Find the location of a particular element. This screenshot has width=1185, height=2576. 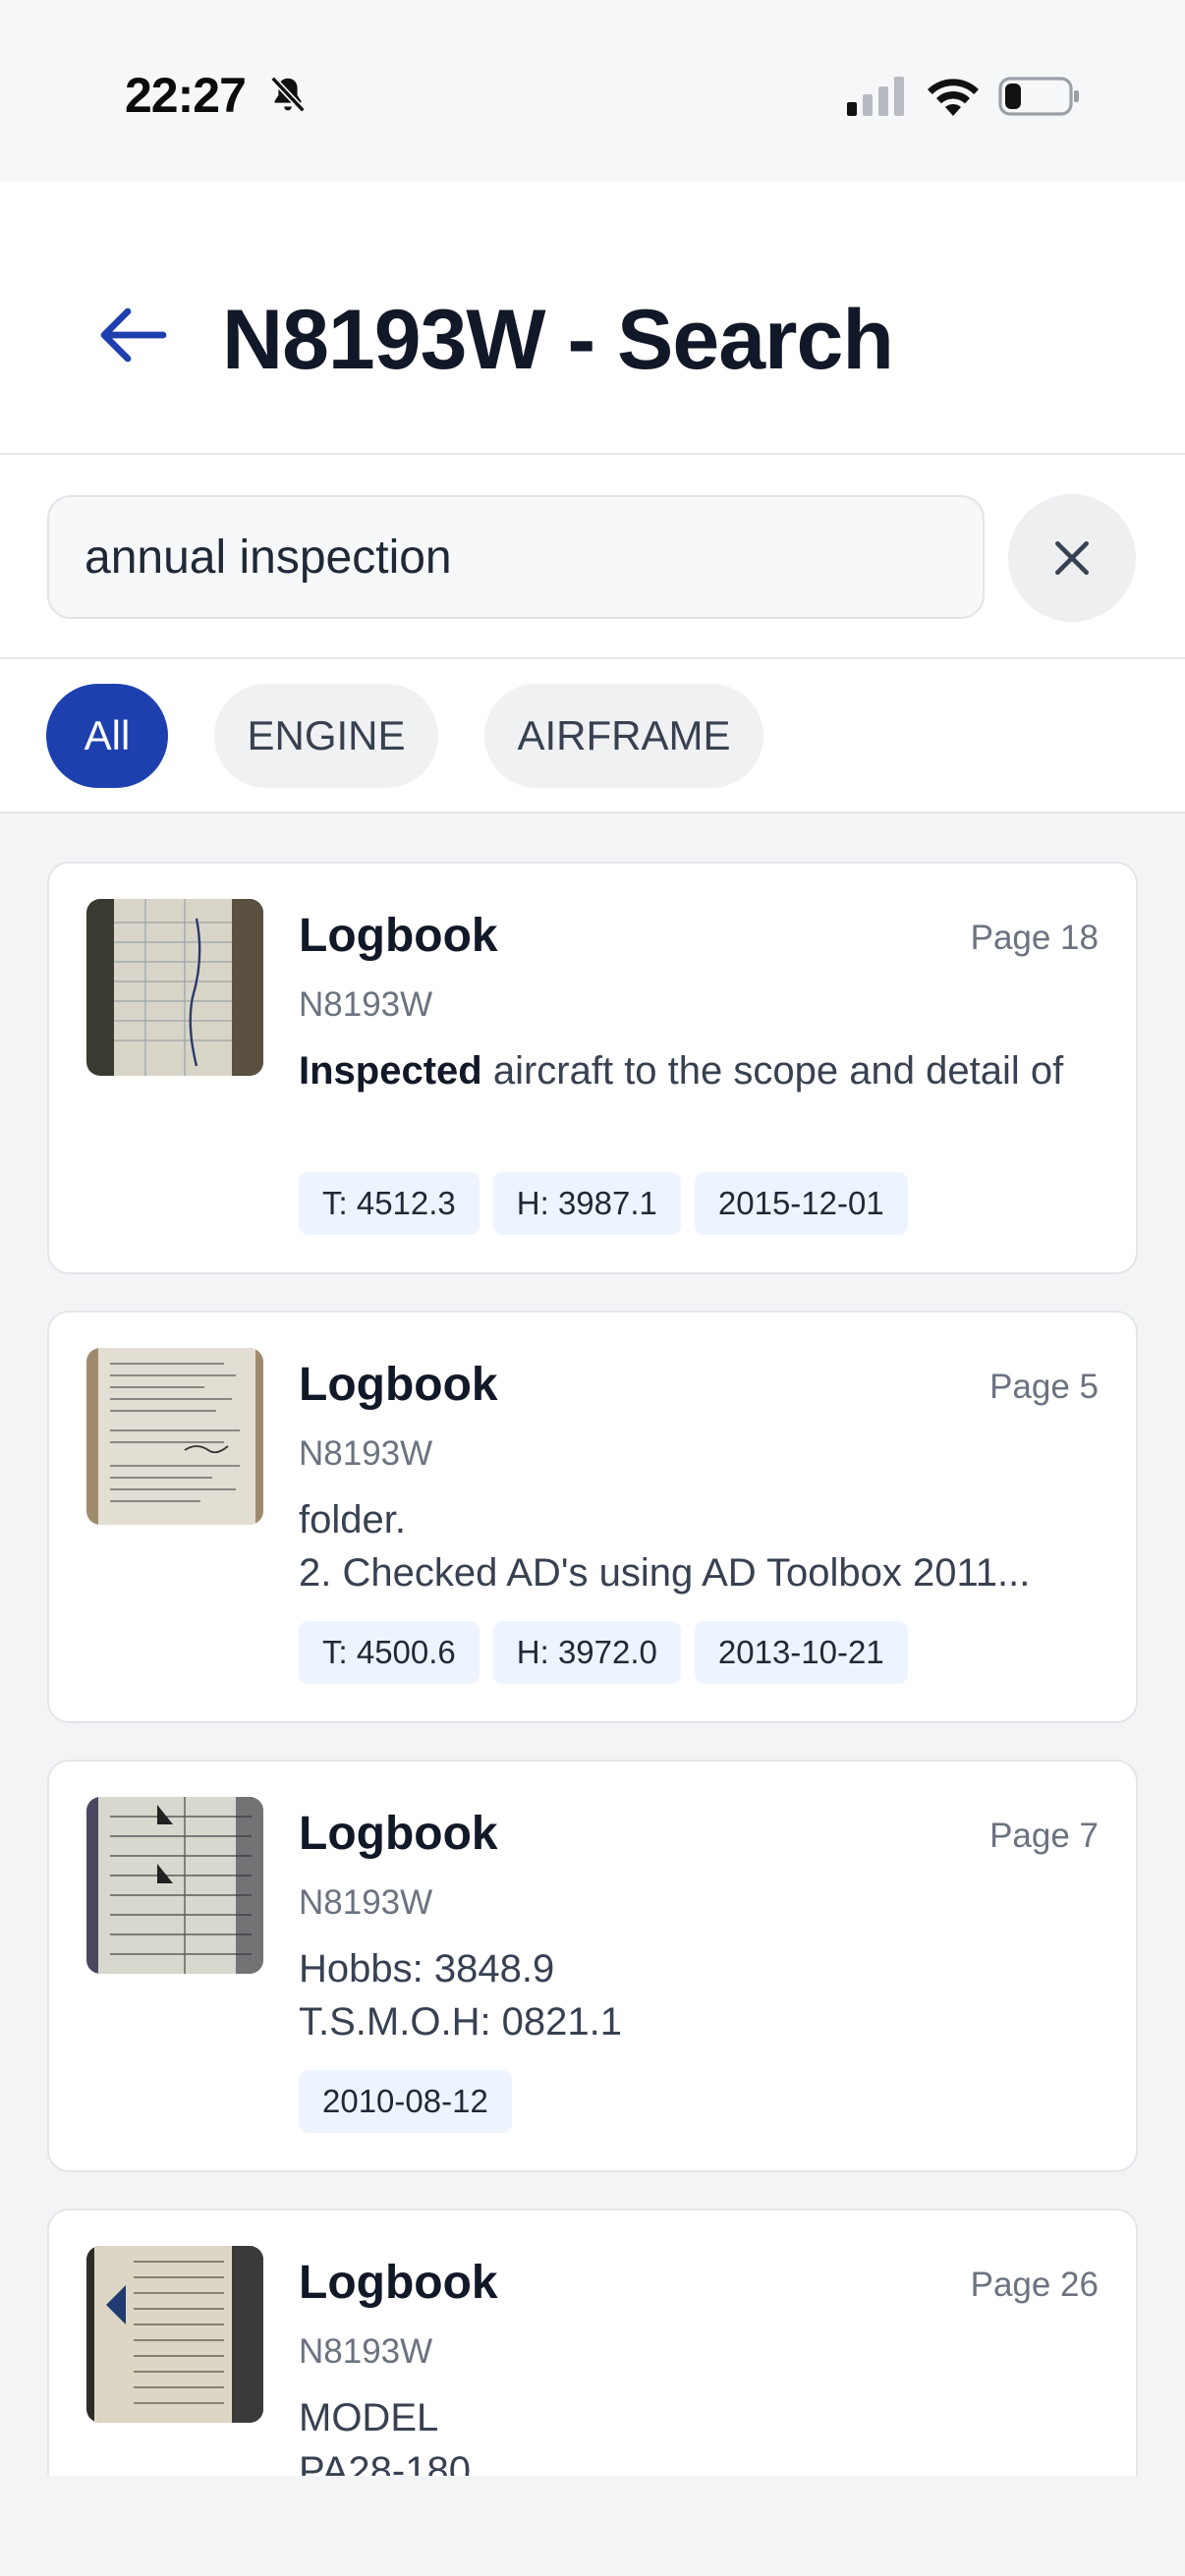

filter-chips: All ENGINE AIRFRAME is located at coordinates (592, 736).